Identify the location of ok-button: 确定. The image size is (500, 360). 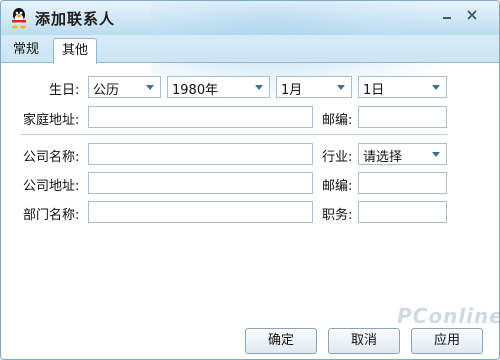
(281, 341).